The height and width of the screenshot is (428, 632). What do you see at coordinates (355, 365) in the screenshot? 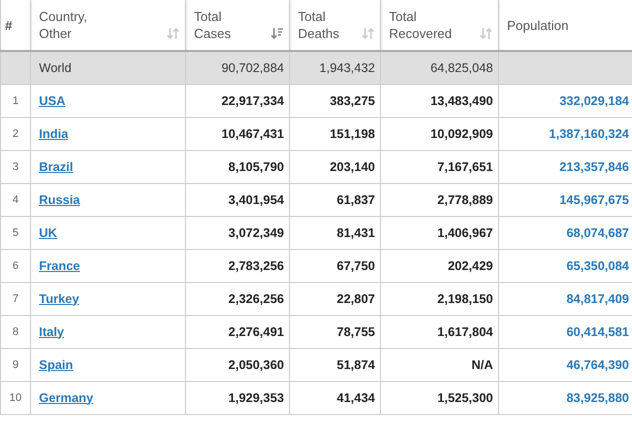
I see `table-cell: 51,874` at bounding box center [355, 365].